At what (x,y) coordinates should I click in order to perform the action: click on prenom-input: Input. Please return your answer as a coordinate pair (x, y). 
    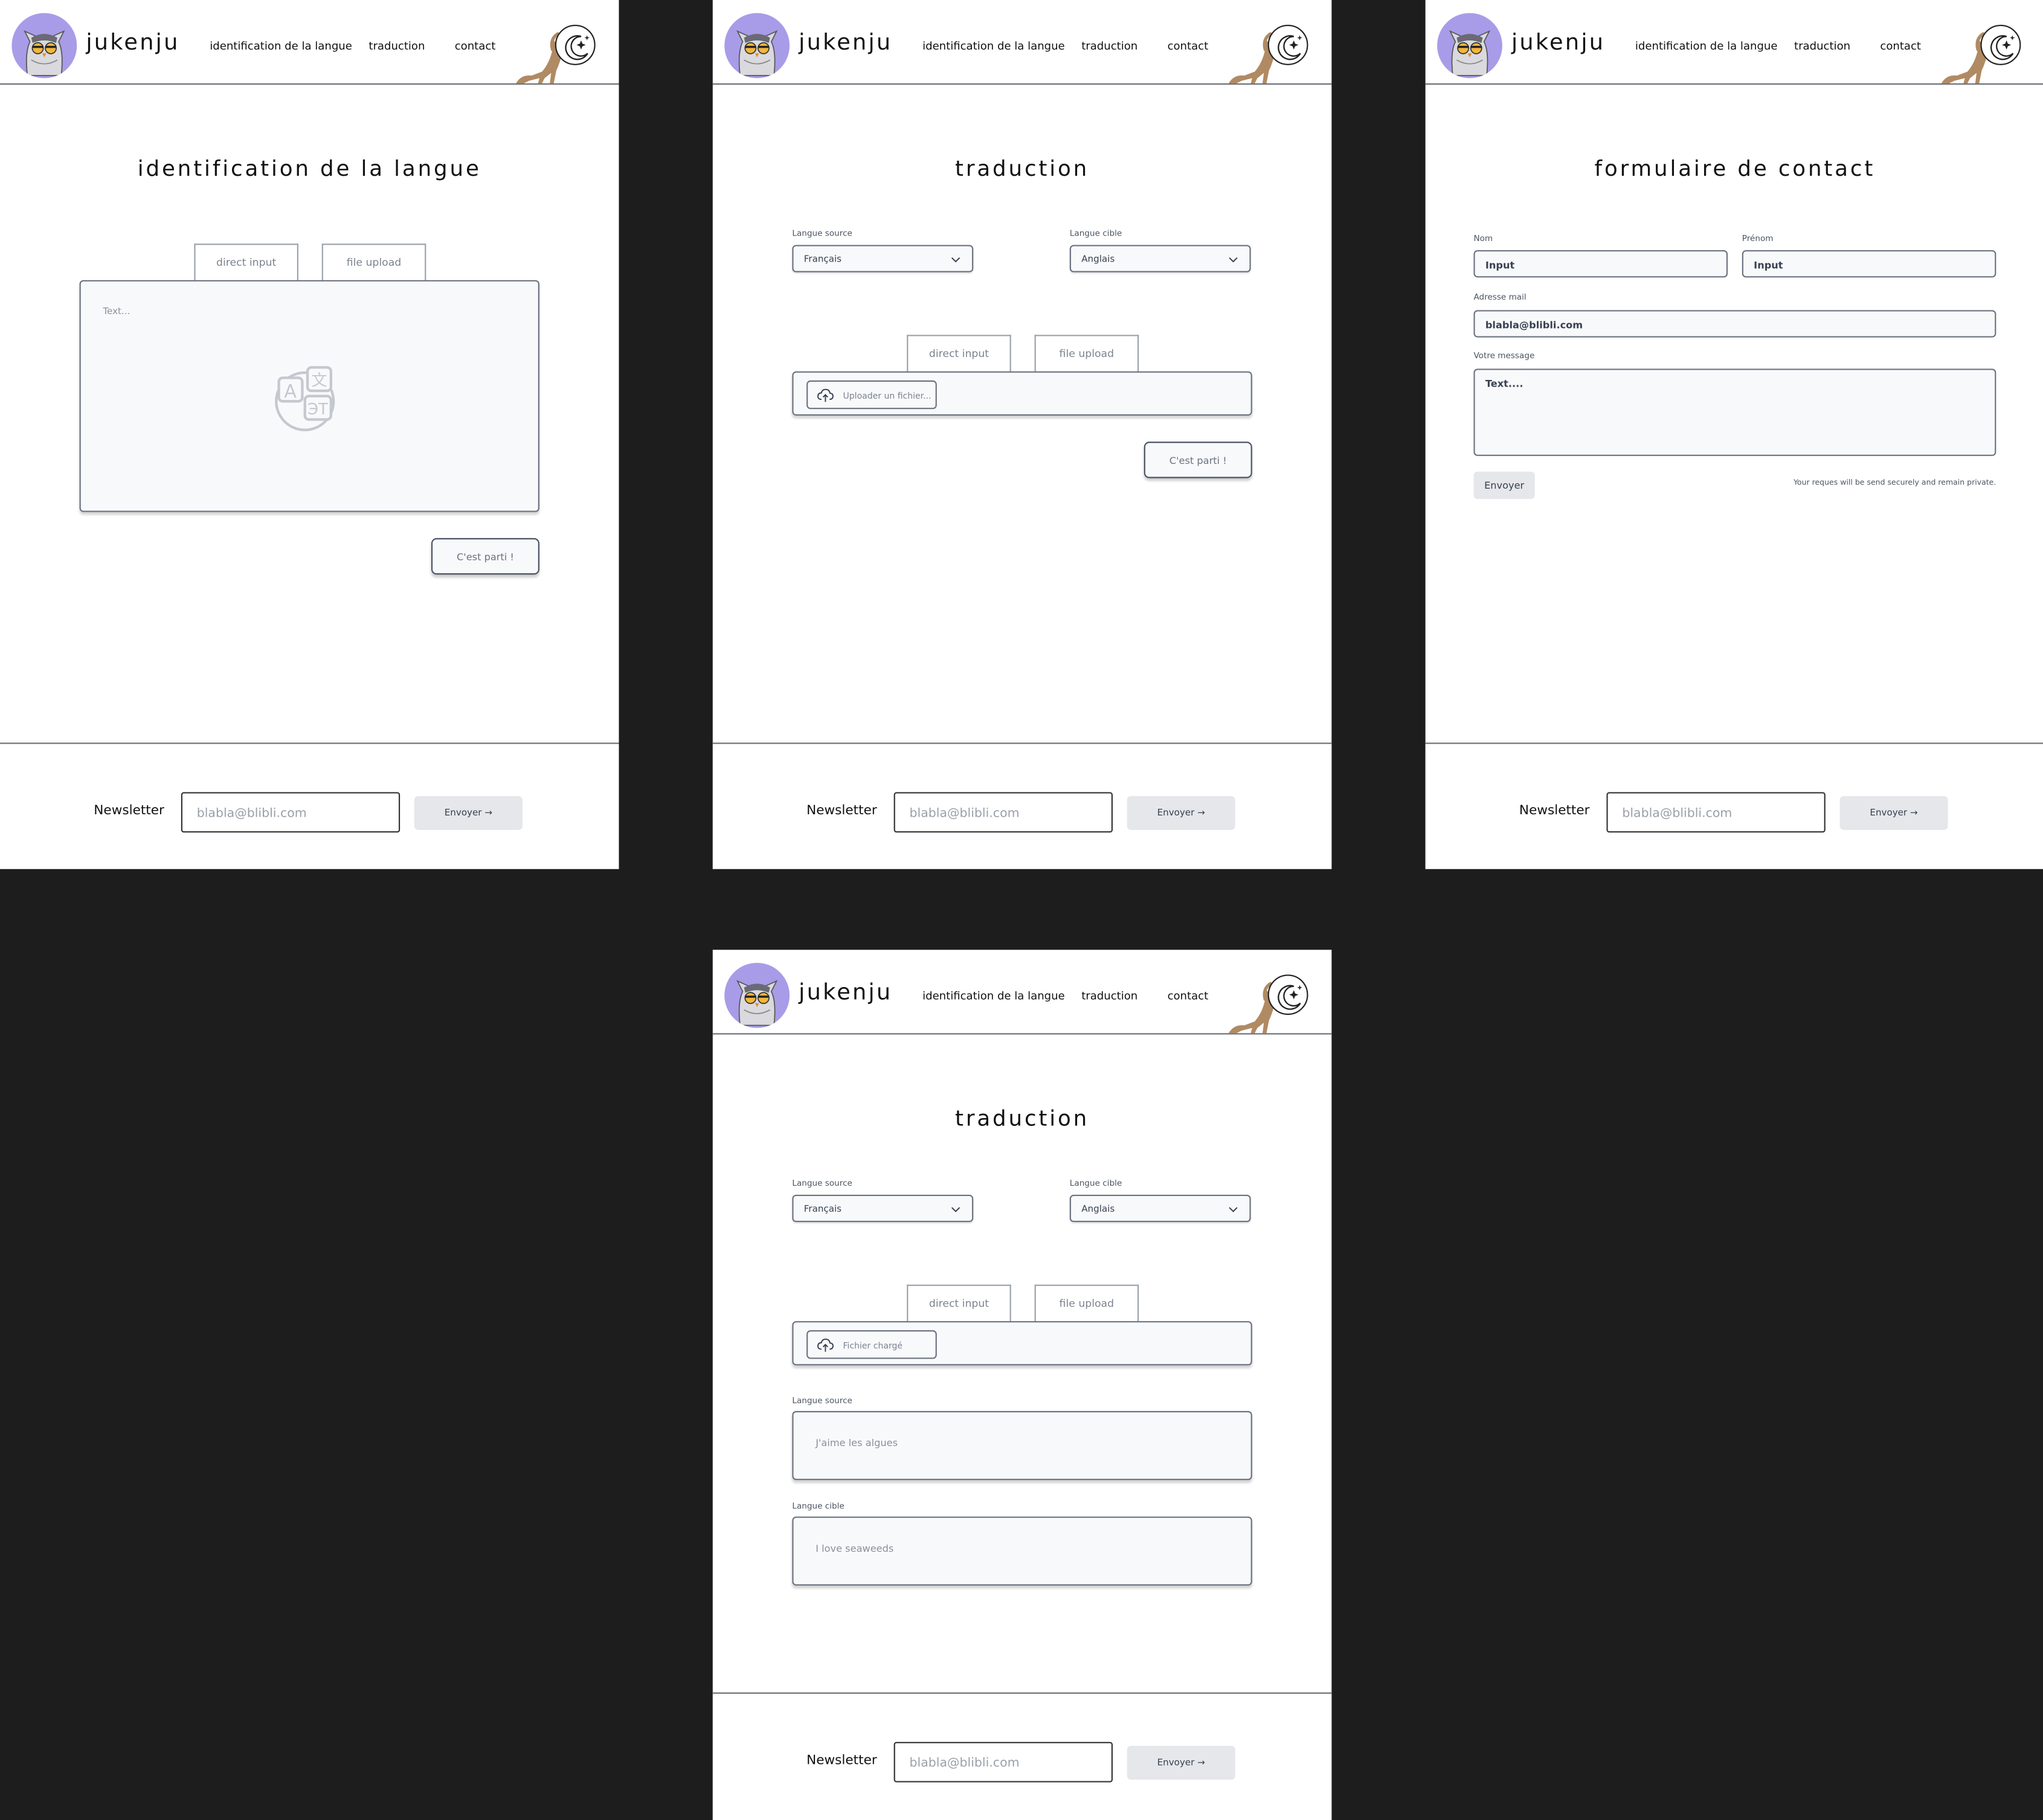
    Looking at the image, I should click on (1869, 264).